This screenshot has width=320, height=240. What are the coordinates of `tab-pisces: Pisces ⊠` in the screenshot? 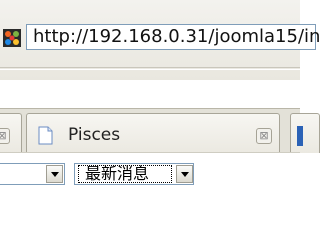 It's located at (153, 133).